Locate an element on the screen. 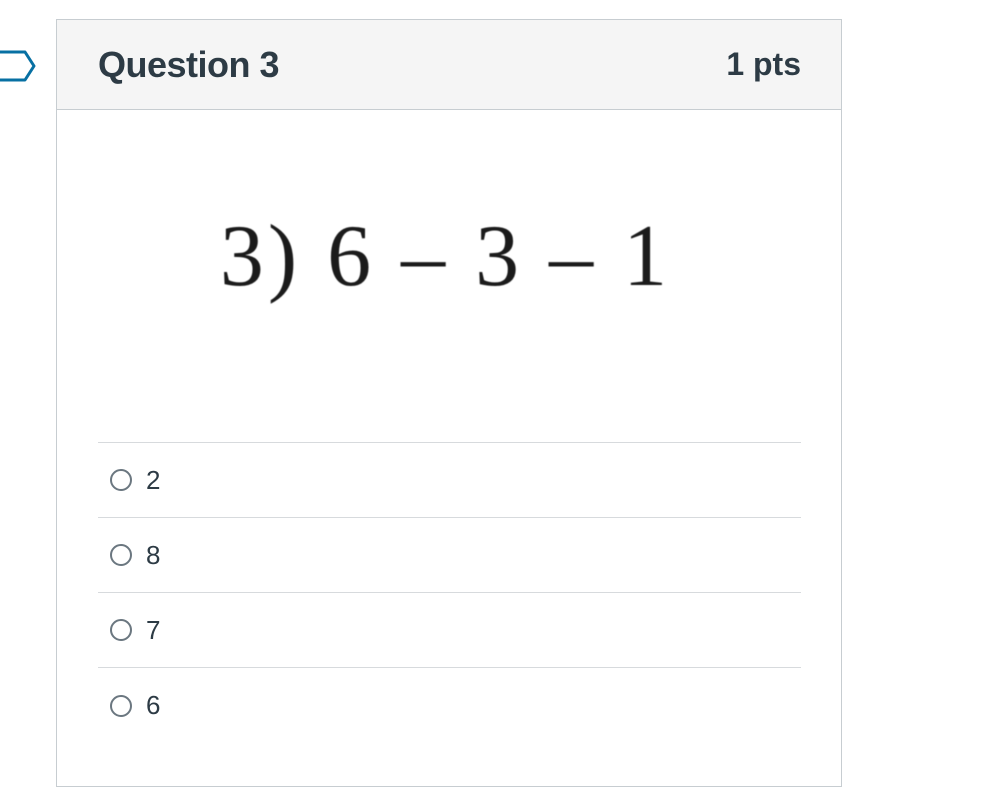 The height and width of the screenshot is (802, 984). answer-label: 2 is located at coordinates (153, 479).